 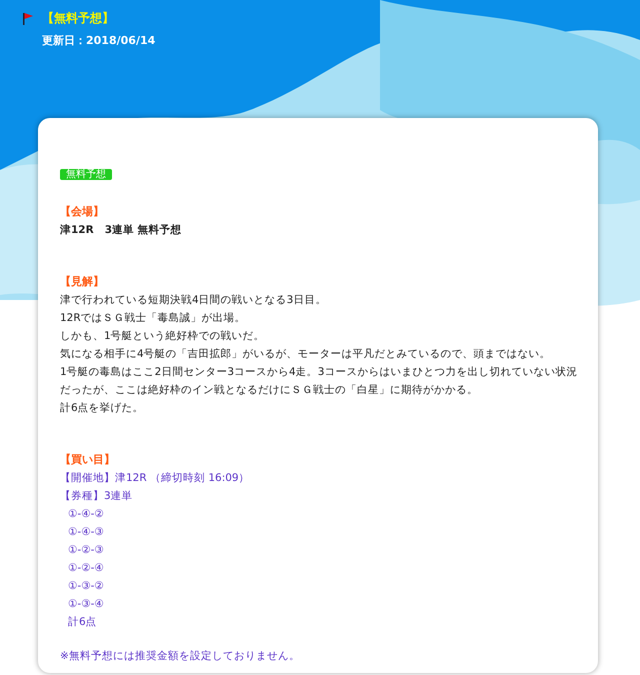 I want to click on updated-date: 更新日：2018/06/14, so click(x=99, y=40).